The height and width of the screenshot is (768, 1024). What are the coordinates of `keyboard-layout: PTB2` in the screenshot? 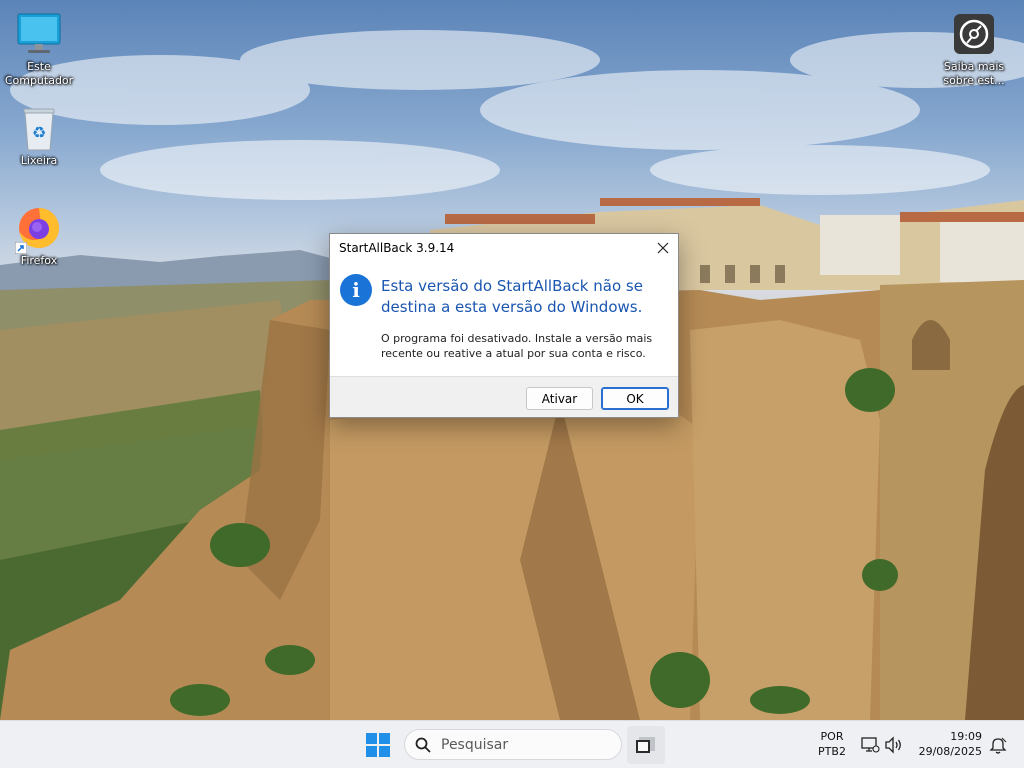 It's located at (832, 751).